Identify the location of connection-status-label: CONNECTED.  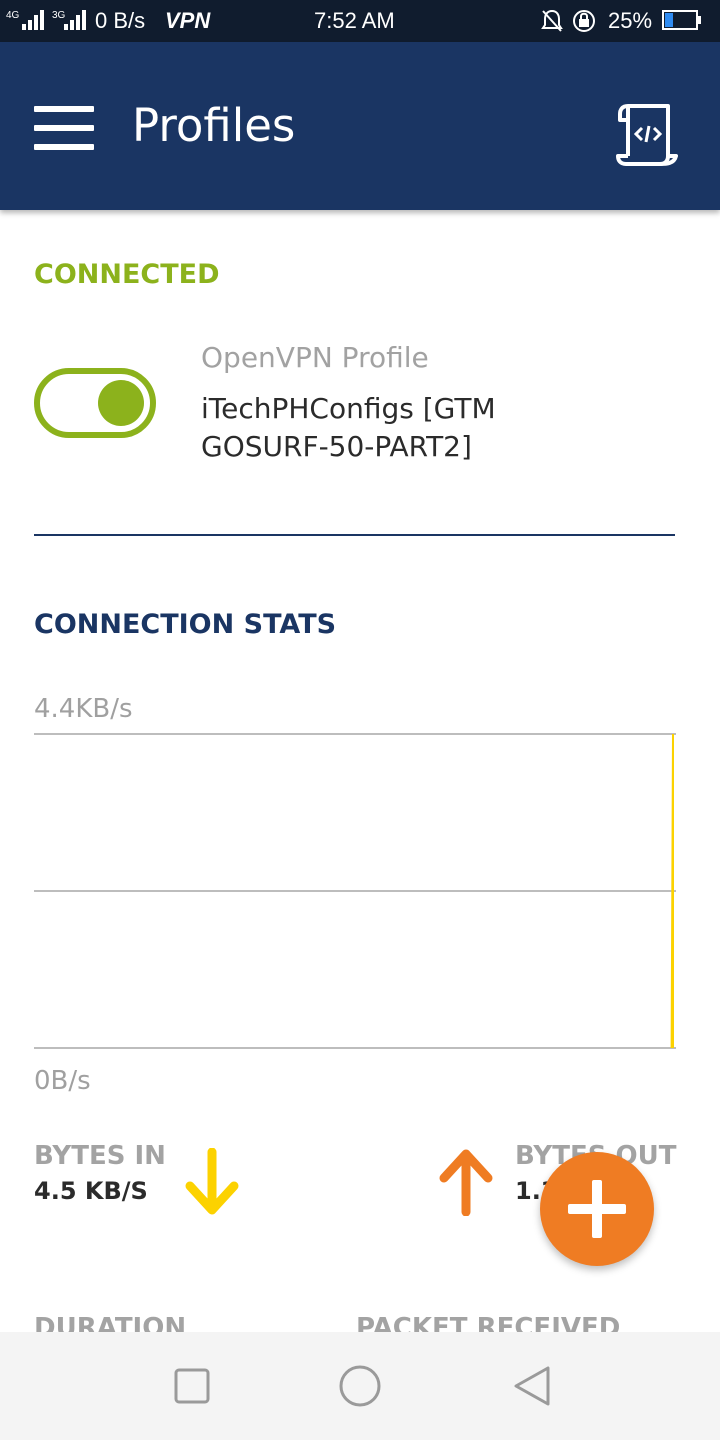
(127, 274).